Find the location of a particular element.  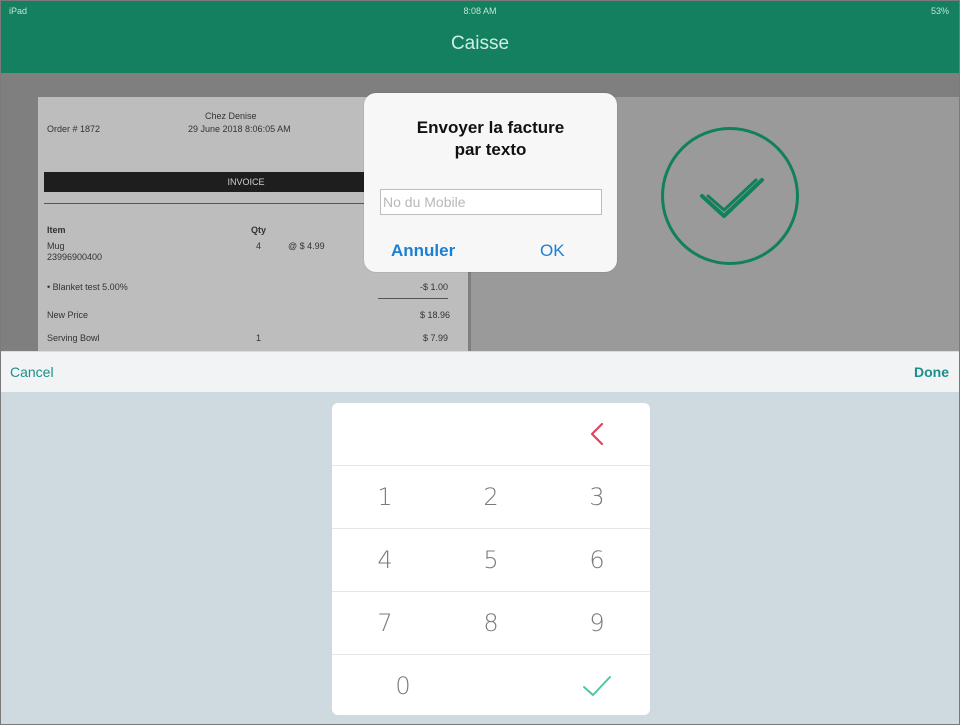

number-pad: 1 2 3 4 5 6 7 8 9 0 is located at coordinates (491, 559).